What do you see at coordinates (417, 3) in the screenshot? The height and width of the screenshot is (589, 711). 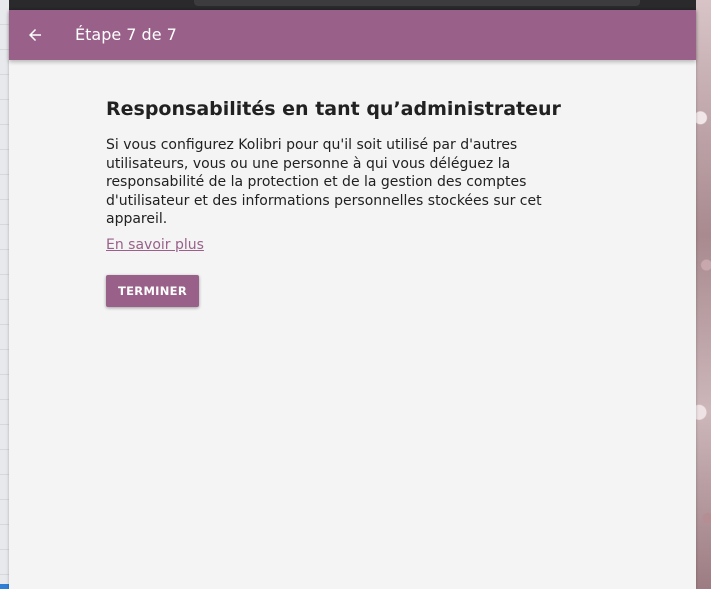 I see `browser-address-bar` at bounding box center [417, 3].